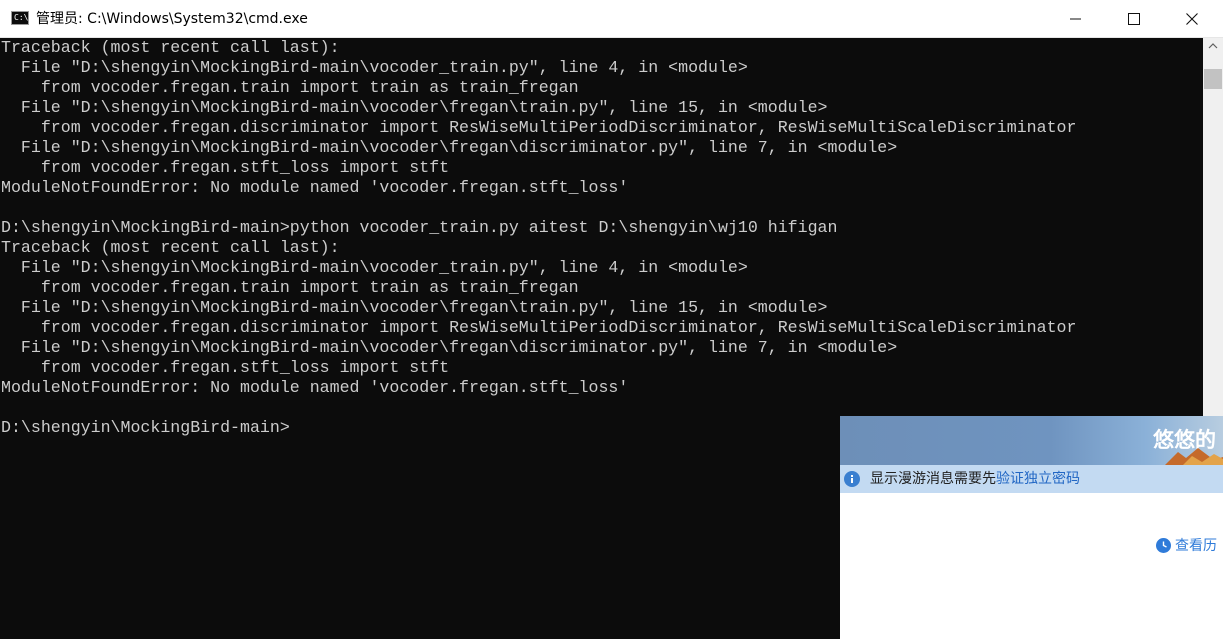 This screenshot has width=1223, height=639. I want to click on title-bar: C:\. 管理员: C:\Windows\System32\cmd.exe, so click(611, 19).